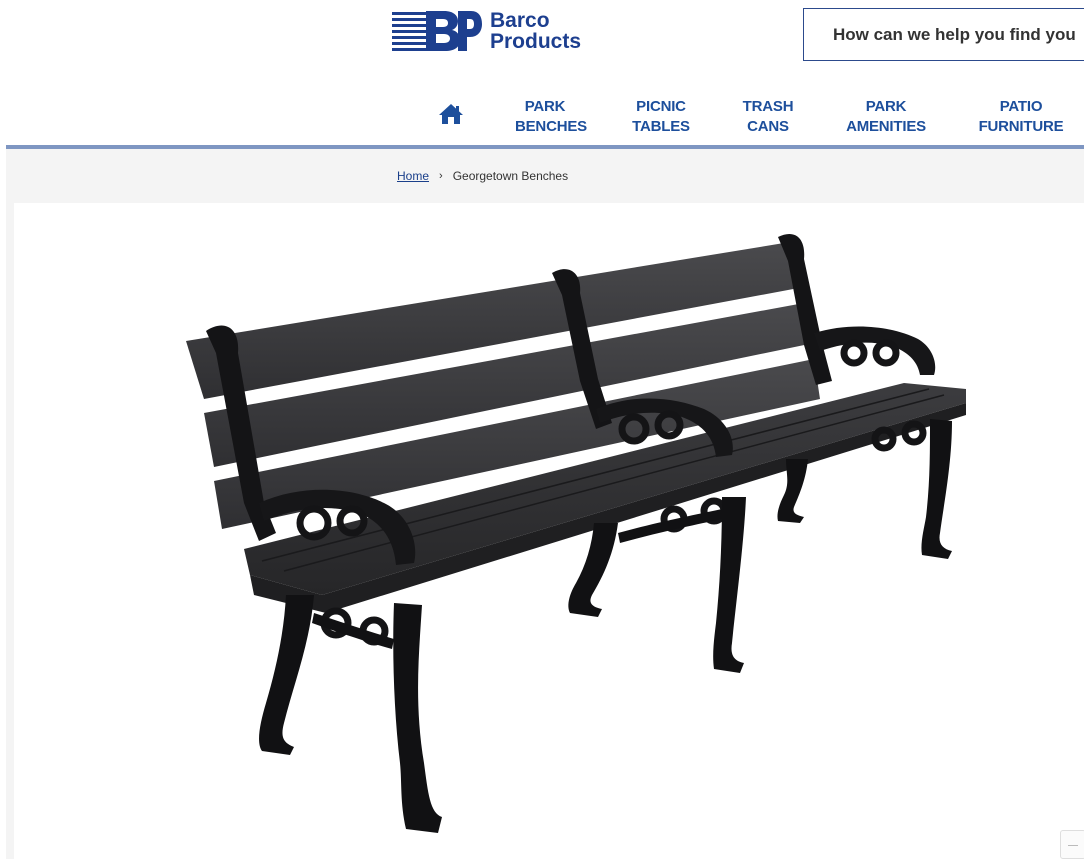 This screenshot has height=859, width=1084. I want to click on brand-line-1: Barco, so click(520, 20).